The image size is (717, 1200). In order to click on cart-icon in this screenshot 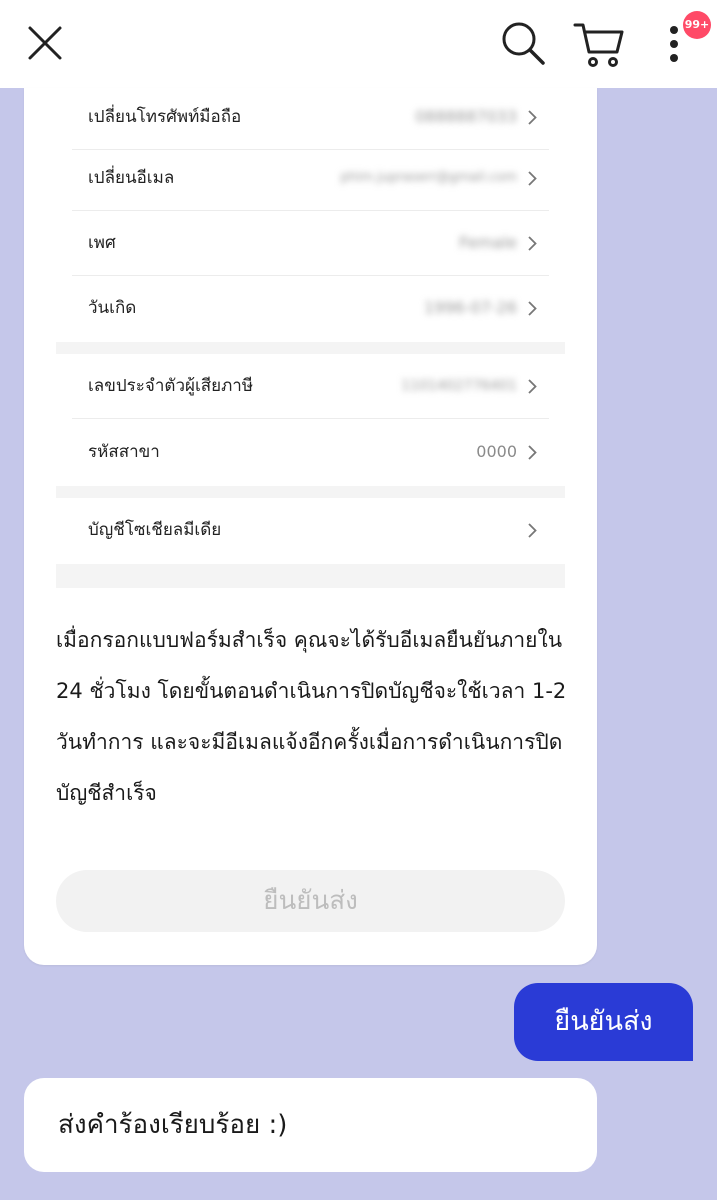, I will do `click(599, 44)`.